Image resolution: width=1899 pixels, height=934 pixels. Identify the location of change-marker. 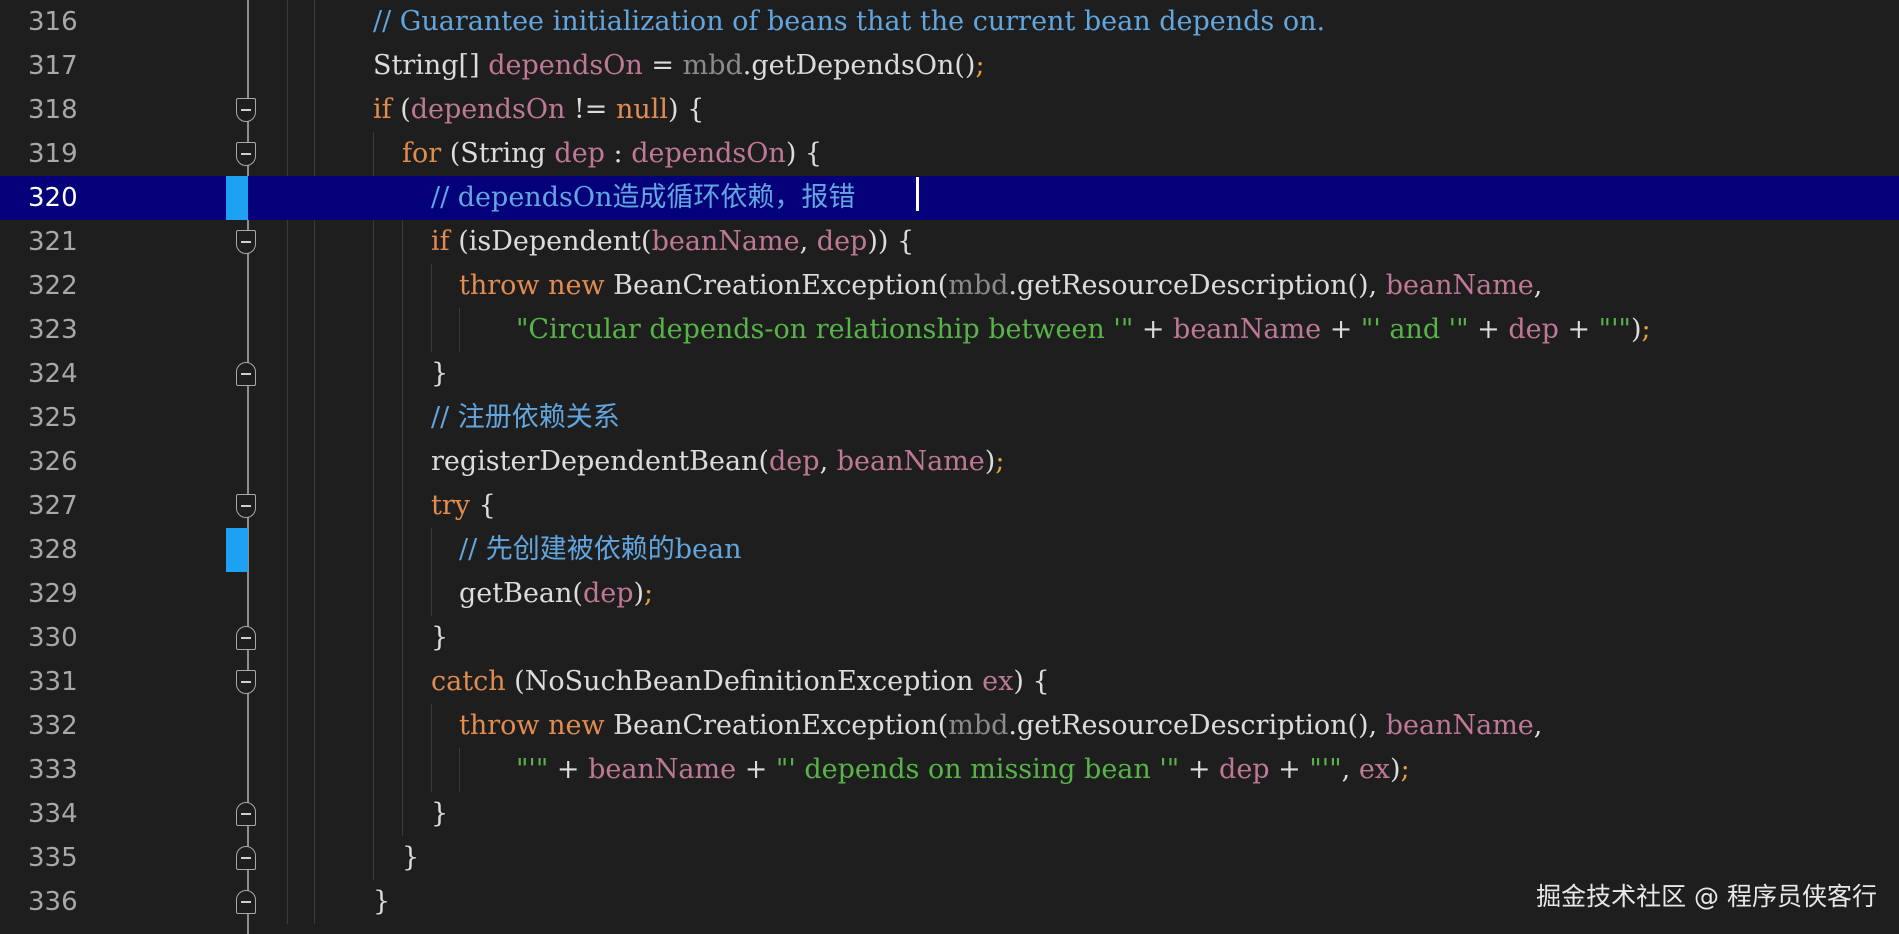
(237, 198).